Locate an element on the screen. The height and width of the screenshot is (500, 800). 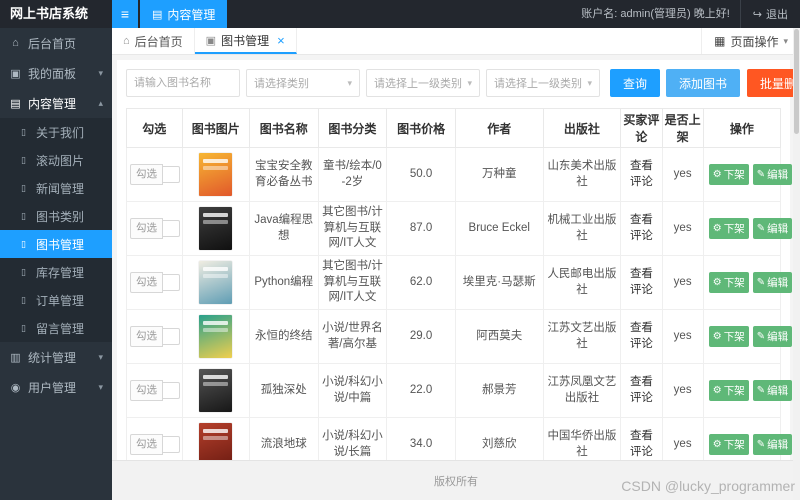
book-name: 宝宝安全教育必备丛书 is located at coordinates (283, 174).